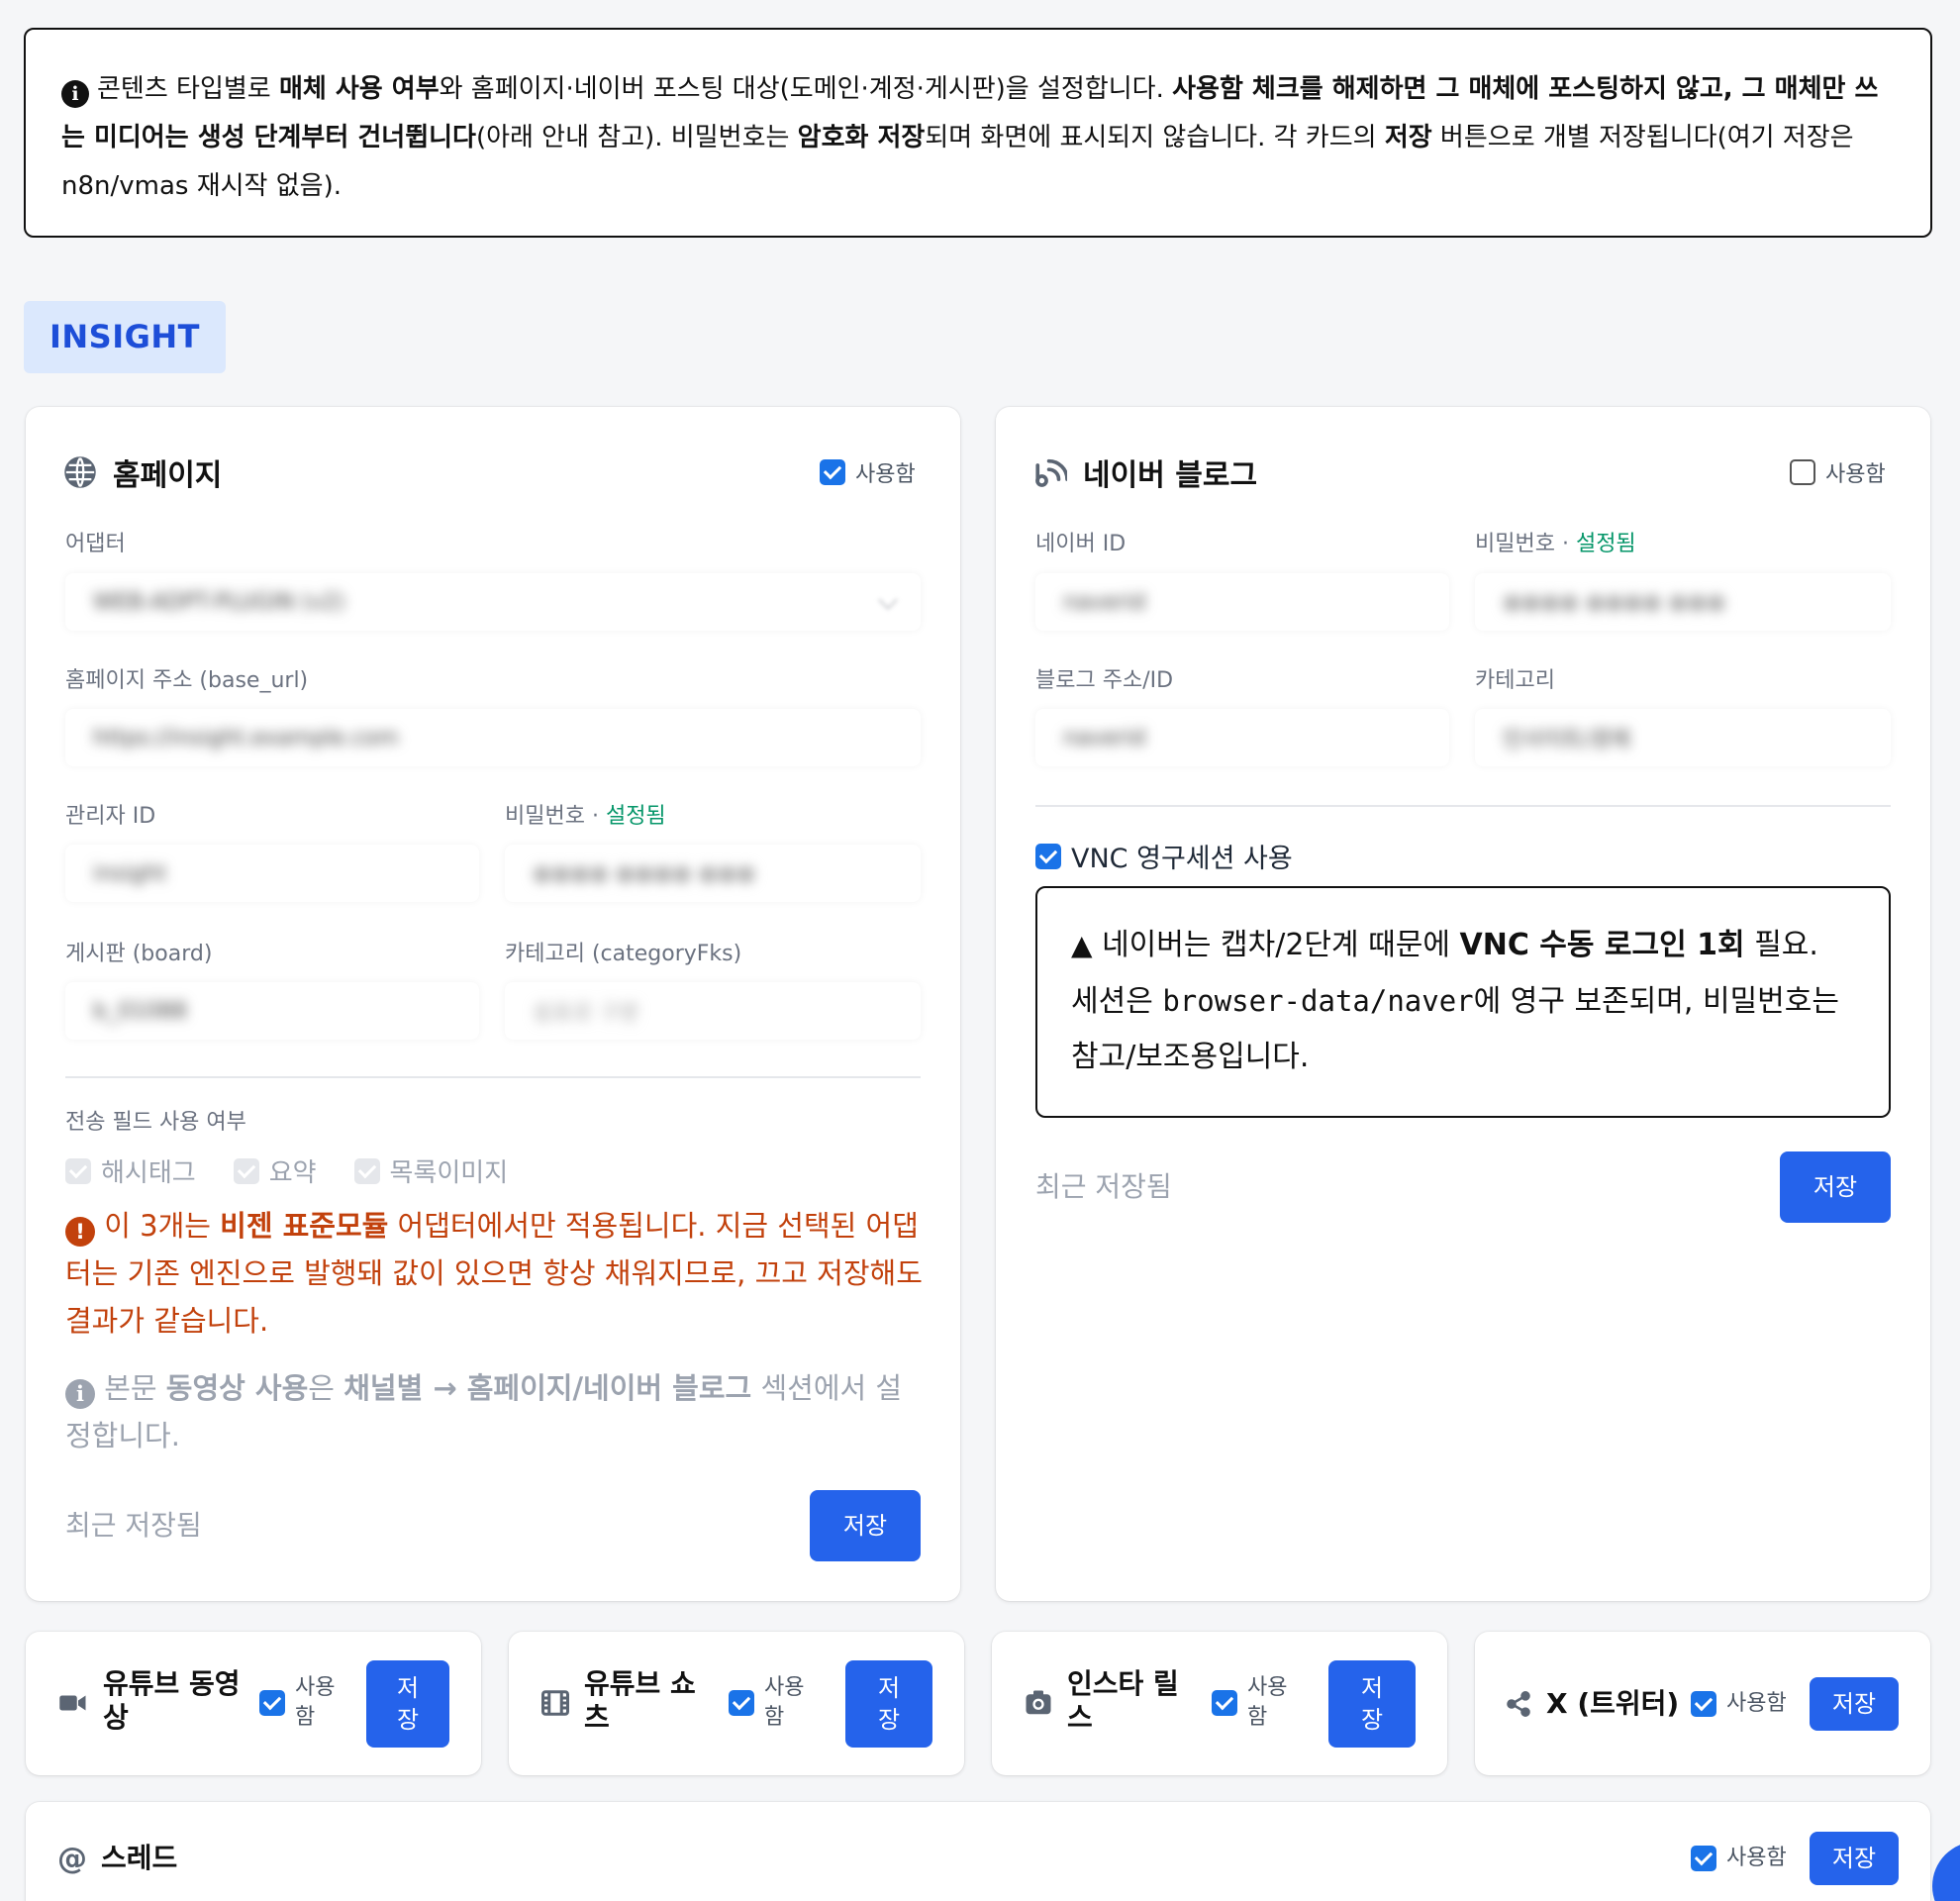 The image size is (1960, 1901). I want to click on naver-saved-status: 최근 저장됨, so click(1103, 1186).